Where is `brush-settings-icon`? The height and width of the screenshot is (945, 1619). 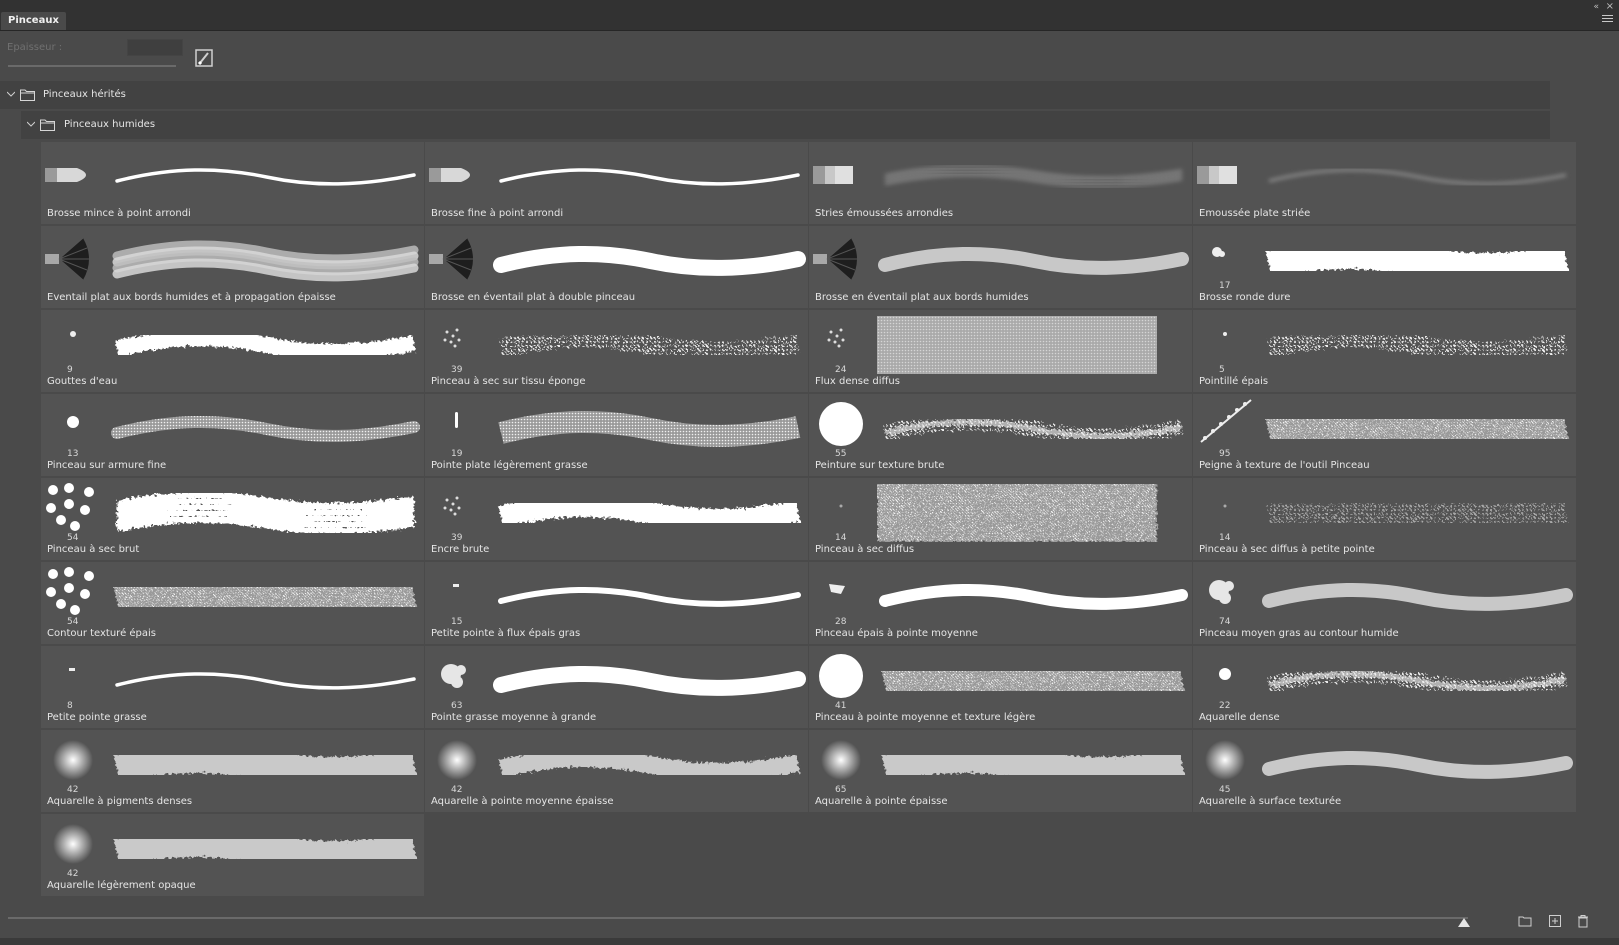 brush-settings-icon is located at coordinates (204, 58).